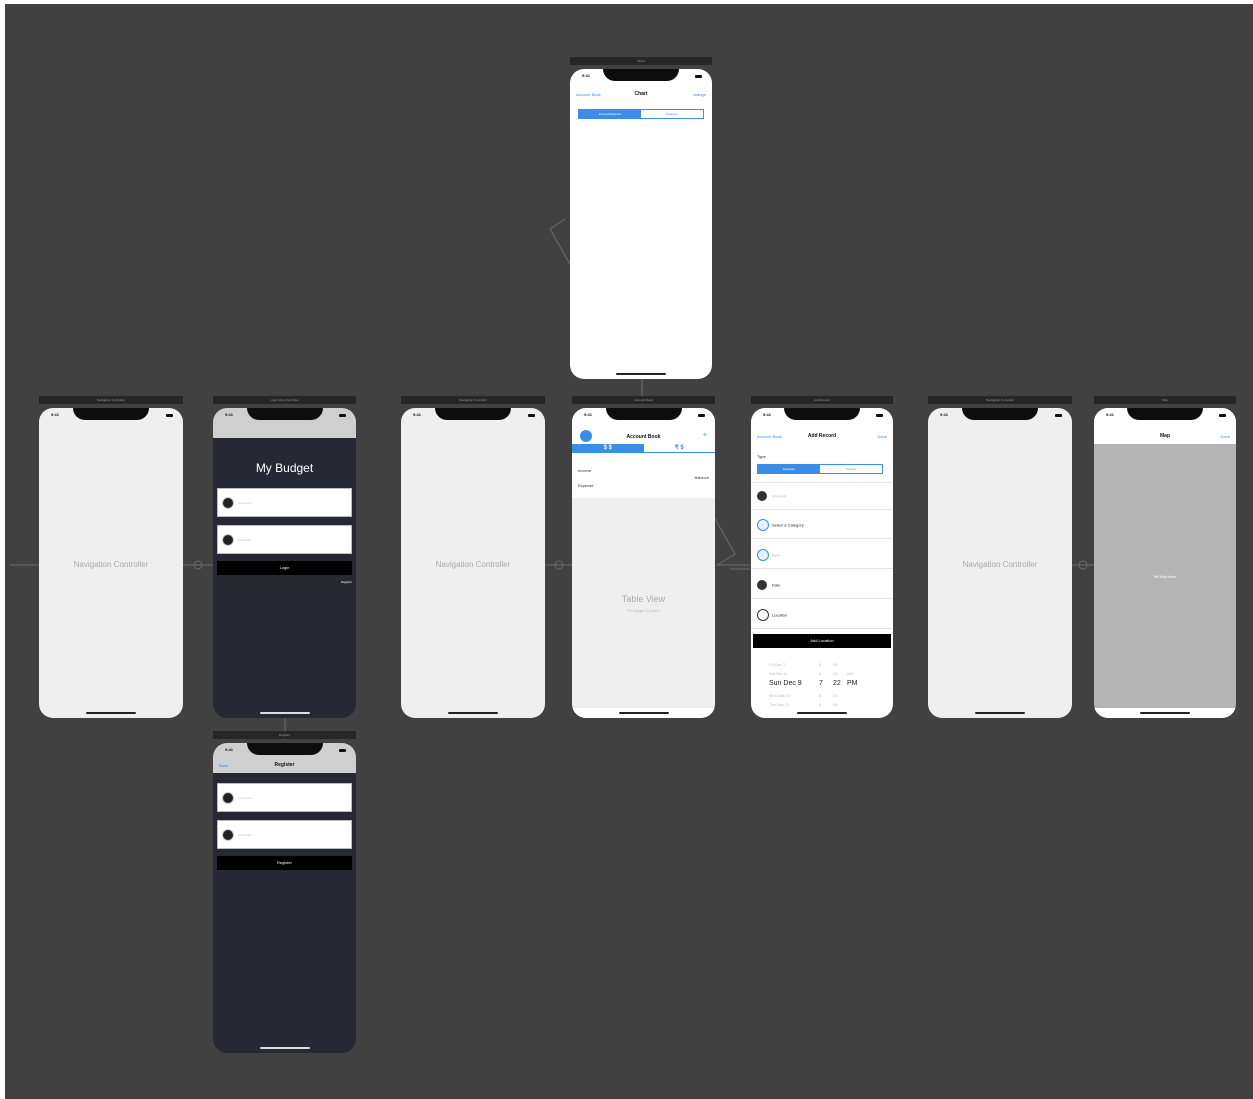 This screenshot has width=1253, height=1099. I want to click on currency-tabs: $ $ ₹ $, so click(643, 448).